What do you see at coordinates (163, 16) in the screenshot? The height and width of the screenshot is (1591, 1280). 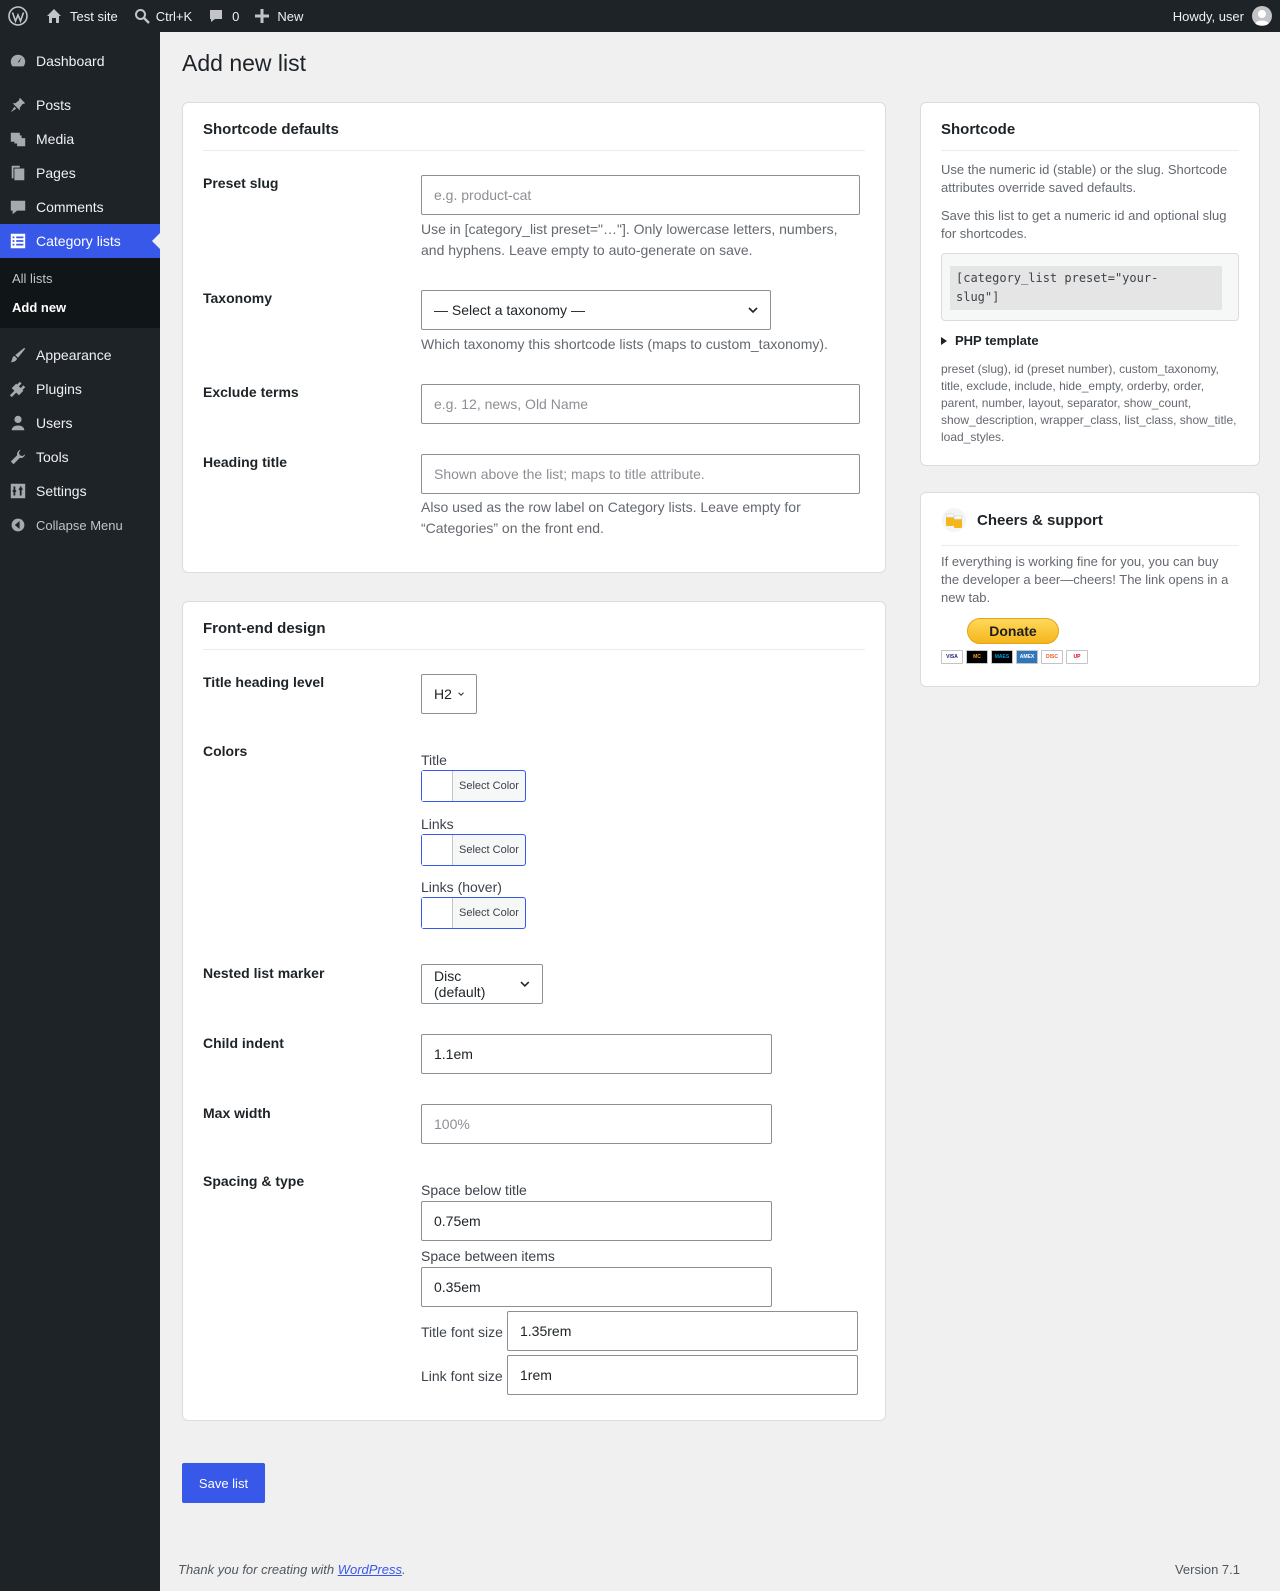 I see `command-search: Ctrl+K` at bounding box center [163, 16].